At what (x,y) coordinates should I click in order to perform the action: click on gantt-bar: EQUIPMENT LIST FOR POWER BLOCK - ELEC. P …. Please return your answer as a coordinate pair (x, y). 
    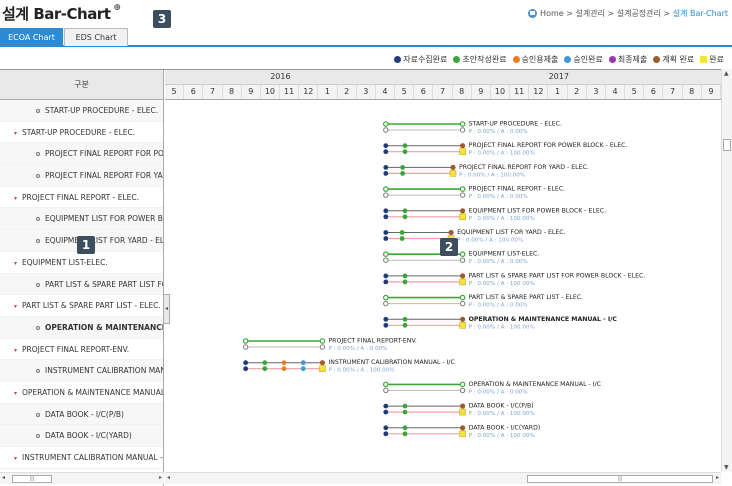
    Looking at the image, I should click on (494, 214).